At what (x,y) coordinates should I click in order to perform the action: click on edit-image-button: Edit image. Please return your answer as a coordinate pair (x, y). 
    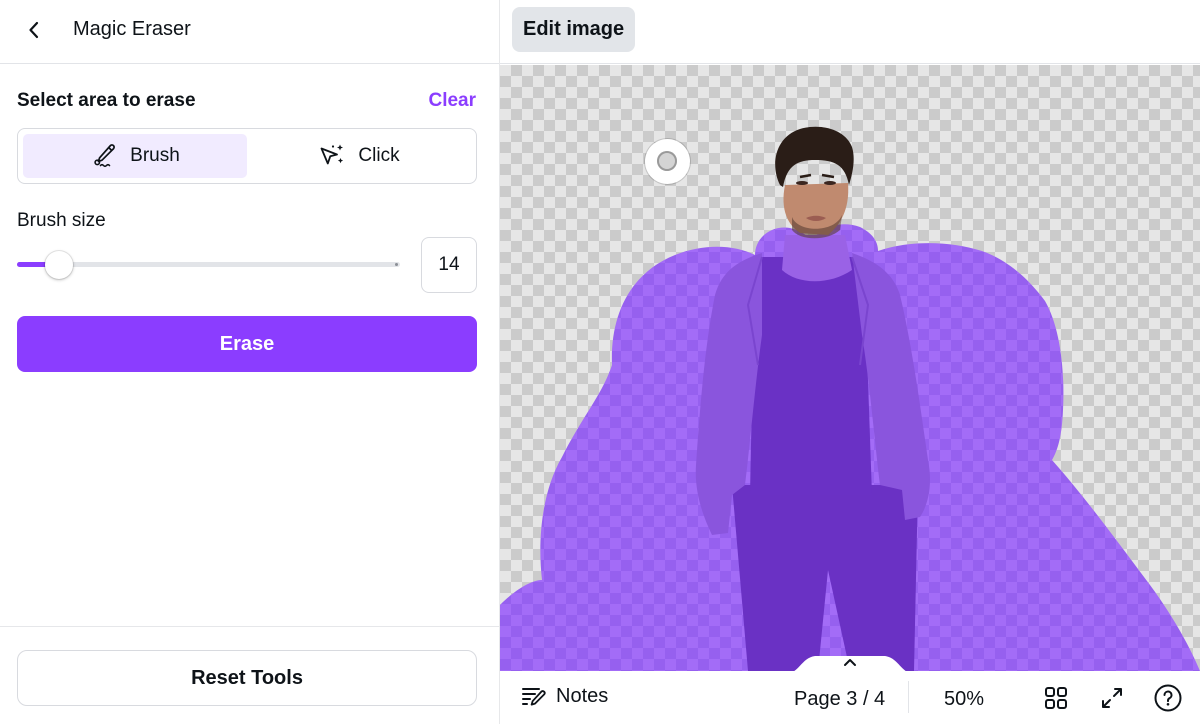
    Looking at the image, I should click on (574, 29).